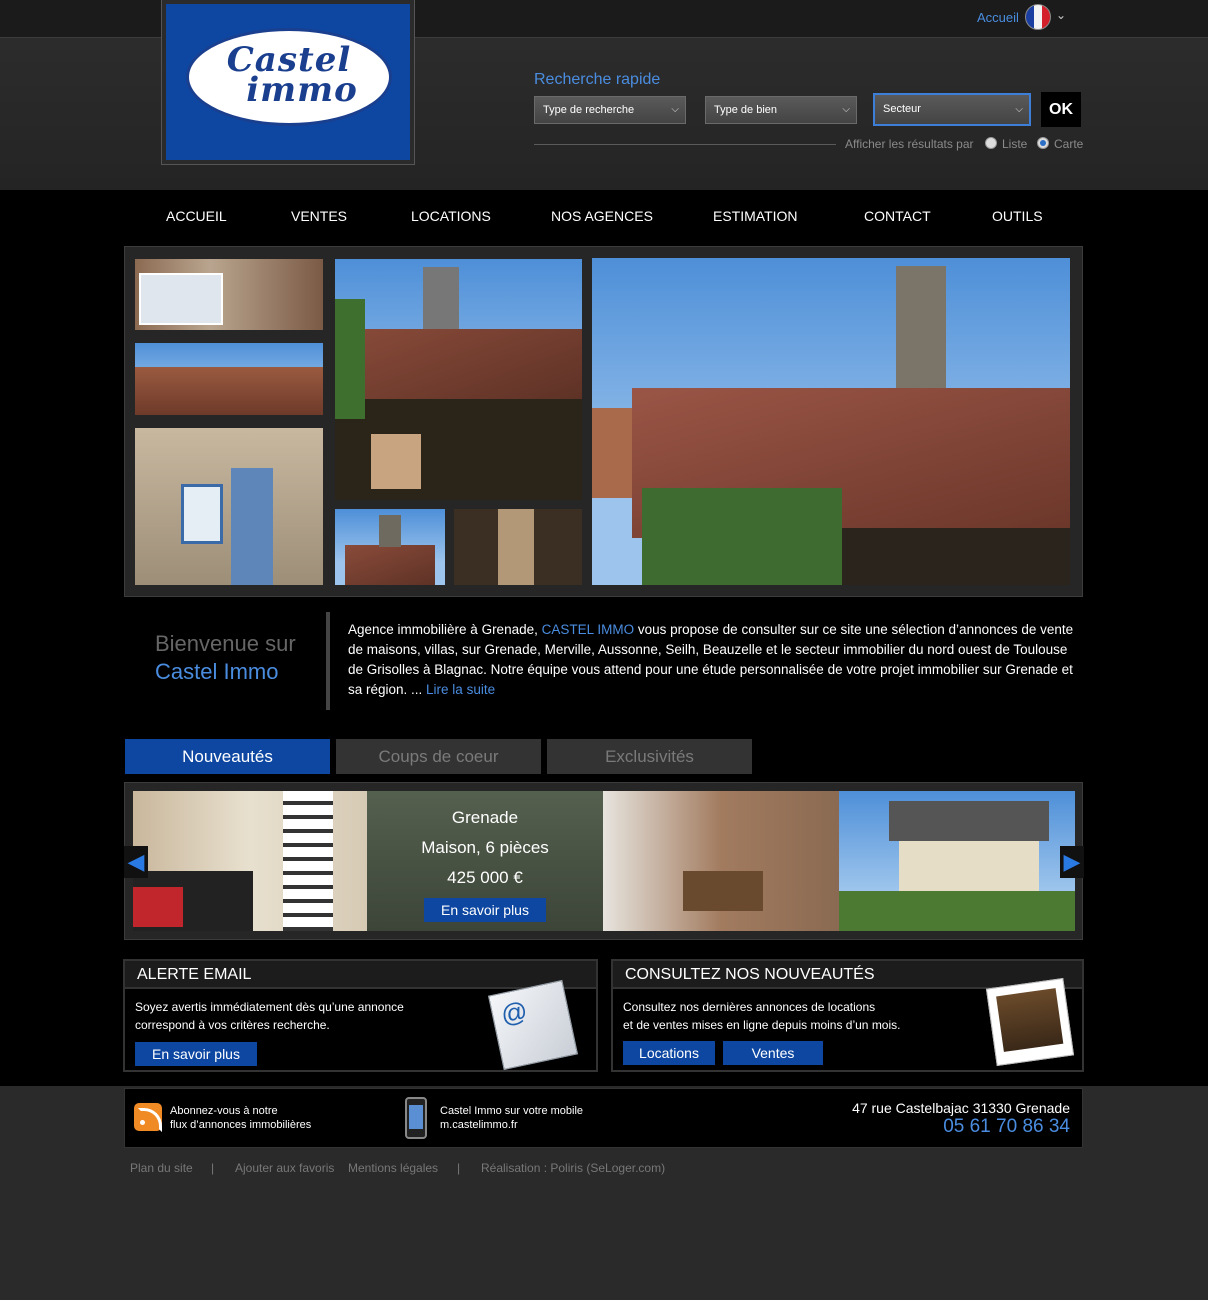  What do you see at coordinates (533, 1025) in the screenshot?
I see `email-envelope-icon: @` at bounding box center [533, 1025].